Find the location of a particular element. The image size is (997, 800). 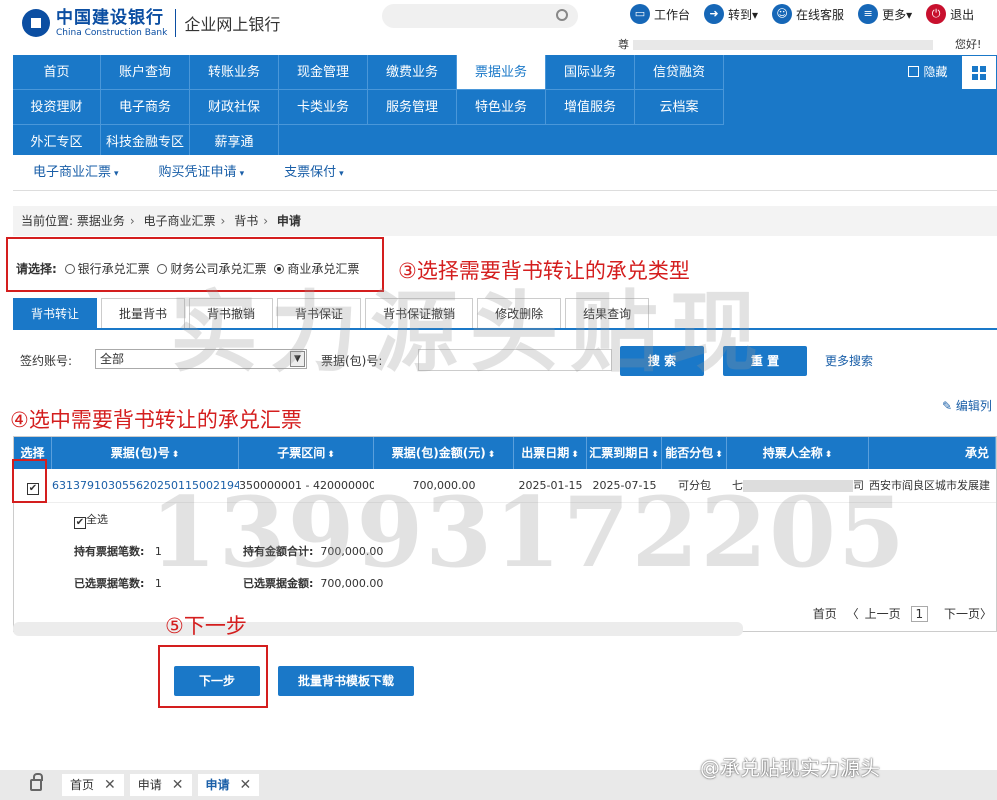

select-all-checkbox: ✔ 全选 is located at coordinates (91, 520).